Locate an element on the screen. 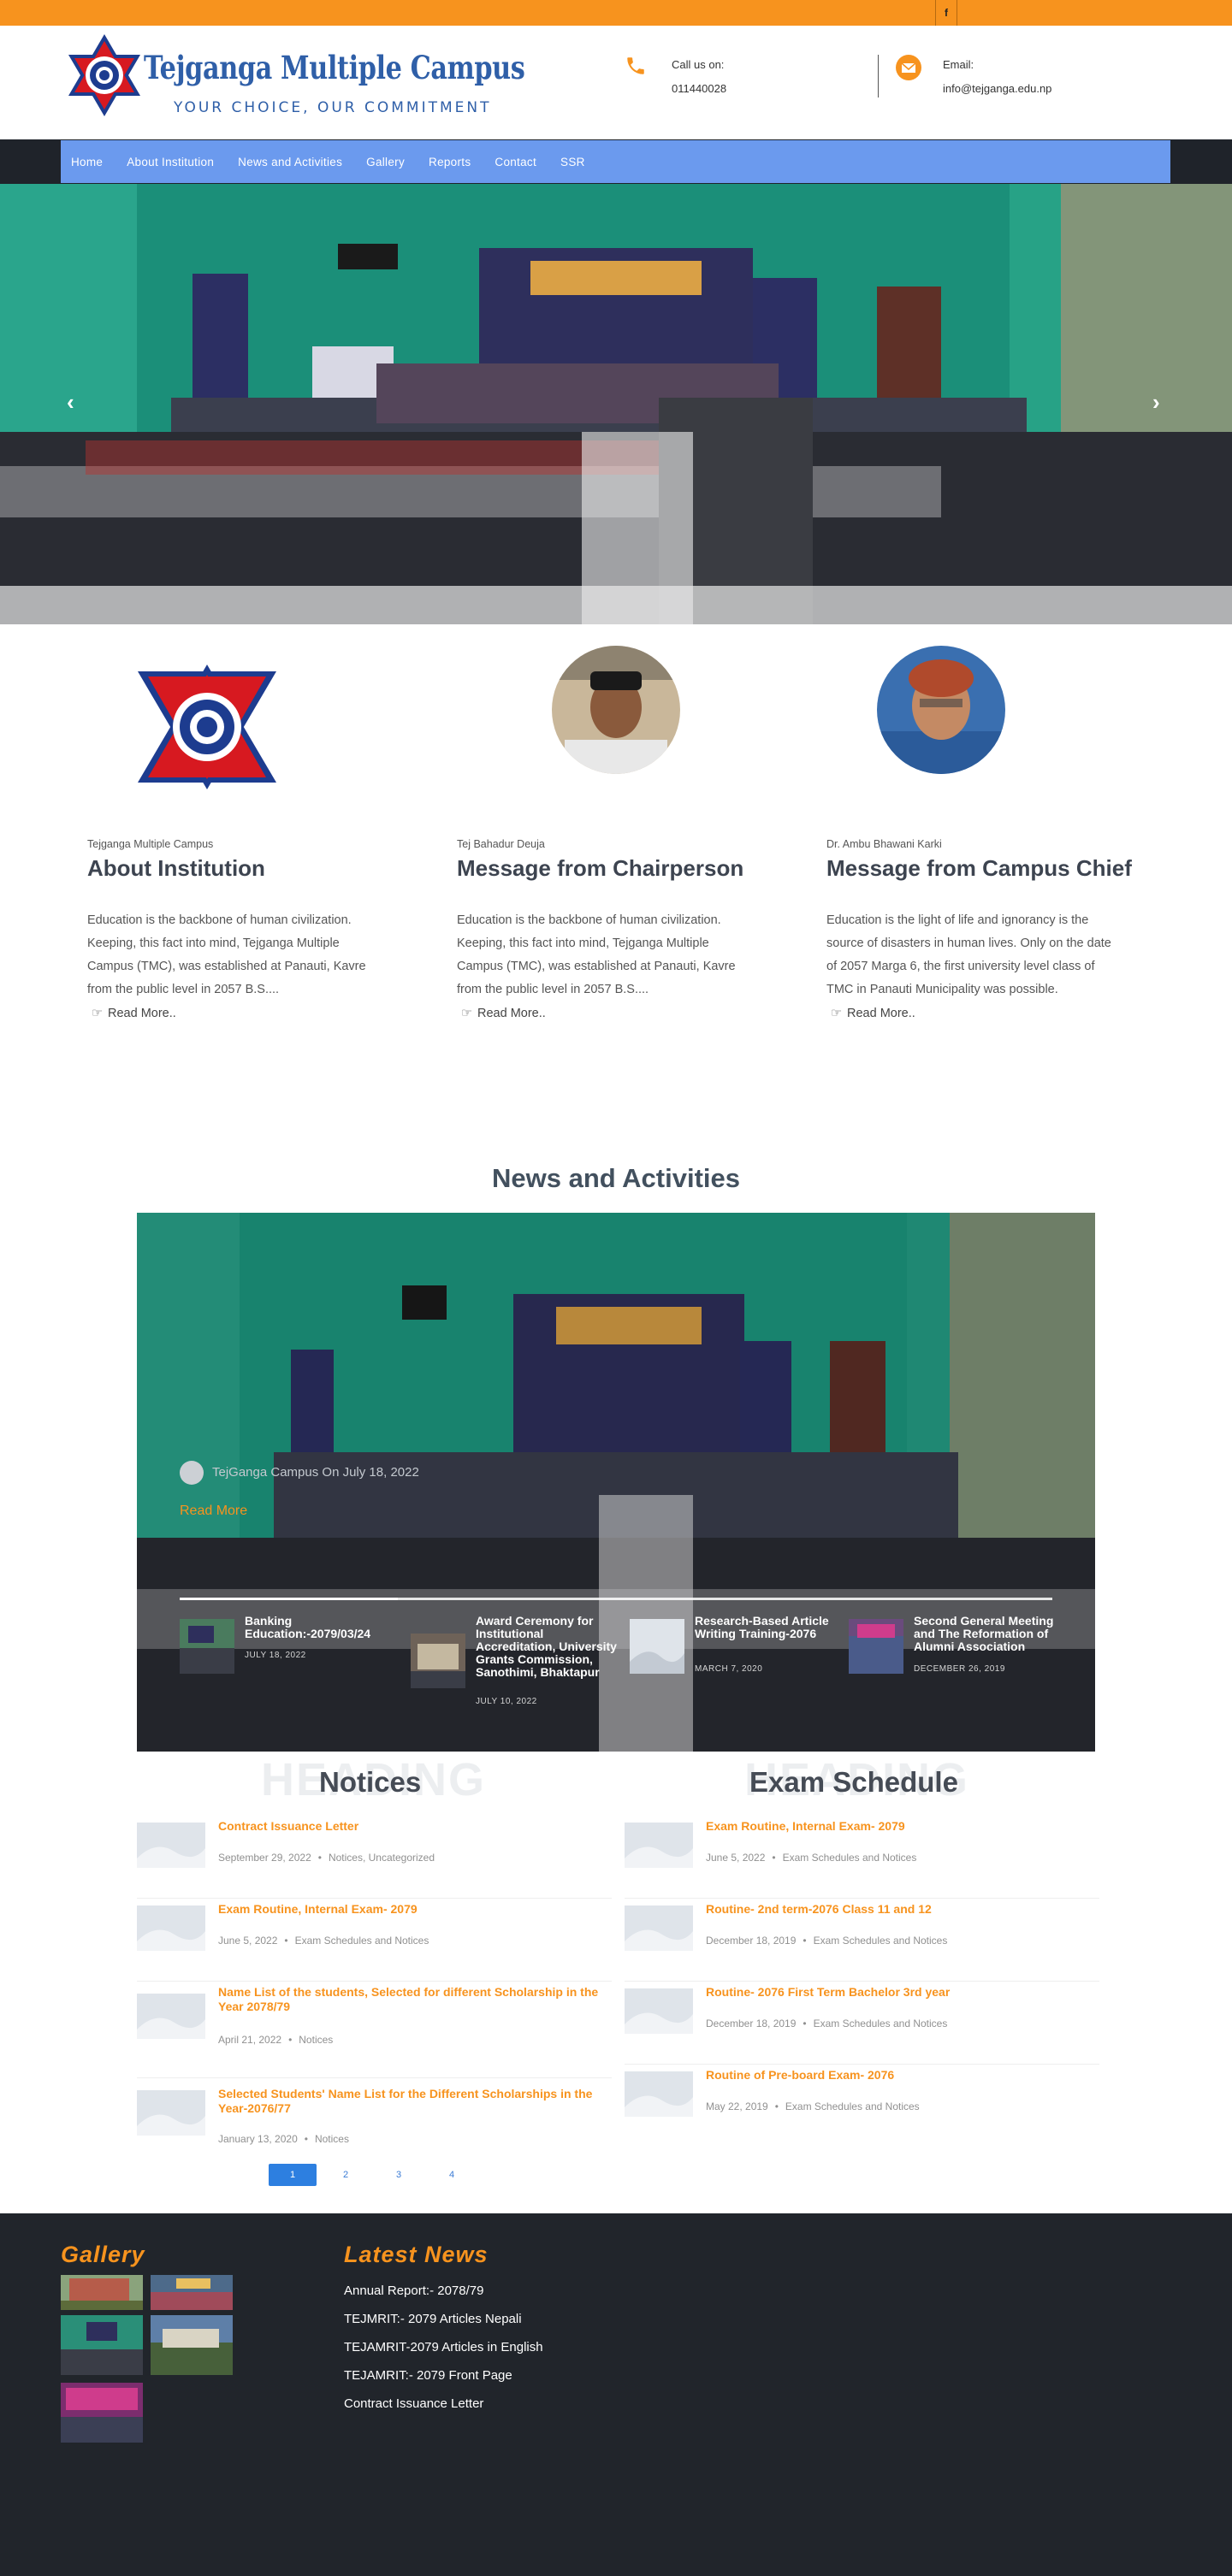  news-meta: TejGanga Campus On July 18, 2022 is located at coordinates (299, 1473).